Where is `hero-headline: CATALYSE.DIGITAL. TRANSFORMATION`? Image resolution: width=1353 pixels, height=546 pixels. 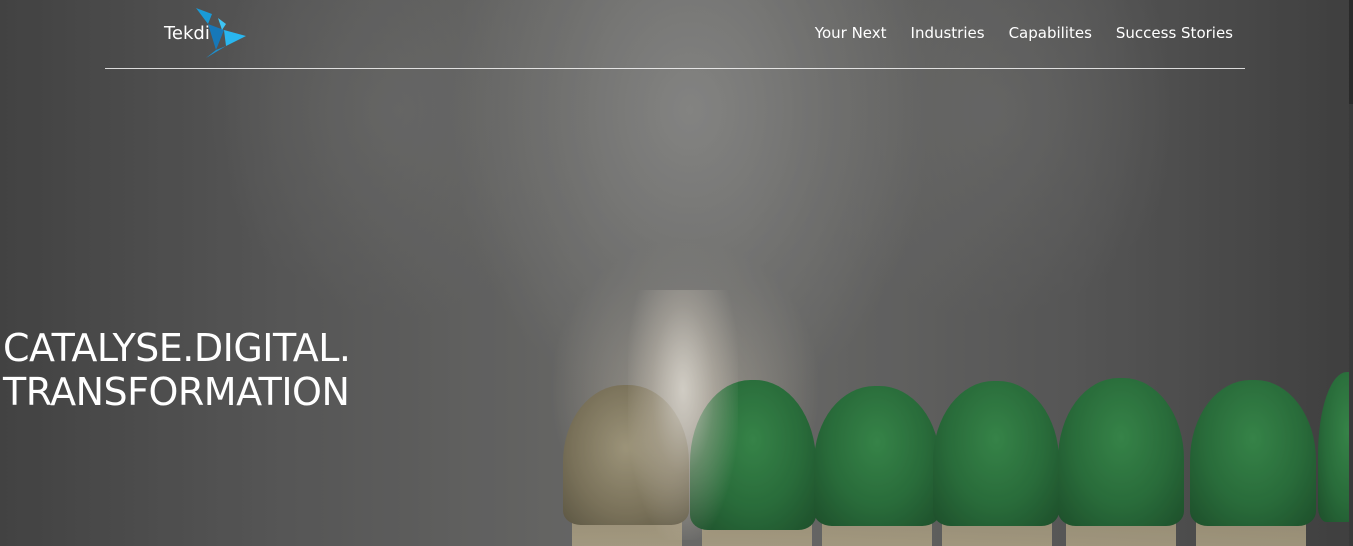
hero-headline: CATALYSE.DIGITAL. TRANSFORMATION is located at coordinates (177, 370).